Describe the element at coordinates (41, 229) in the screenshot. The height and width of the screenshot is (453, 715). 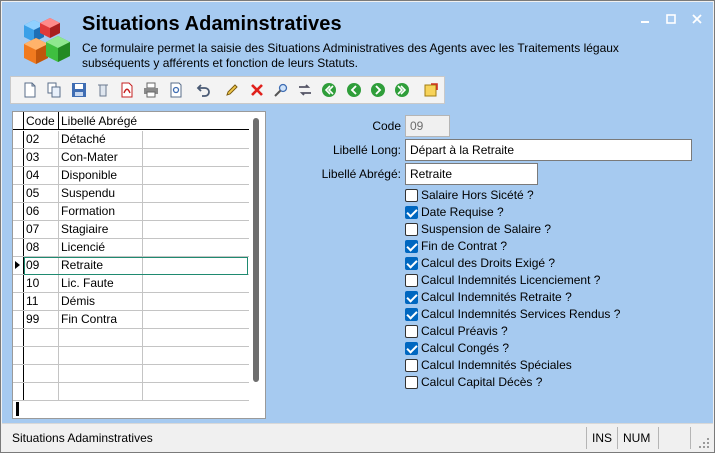
I see `row-code-cell: 07` at that location.